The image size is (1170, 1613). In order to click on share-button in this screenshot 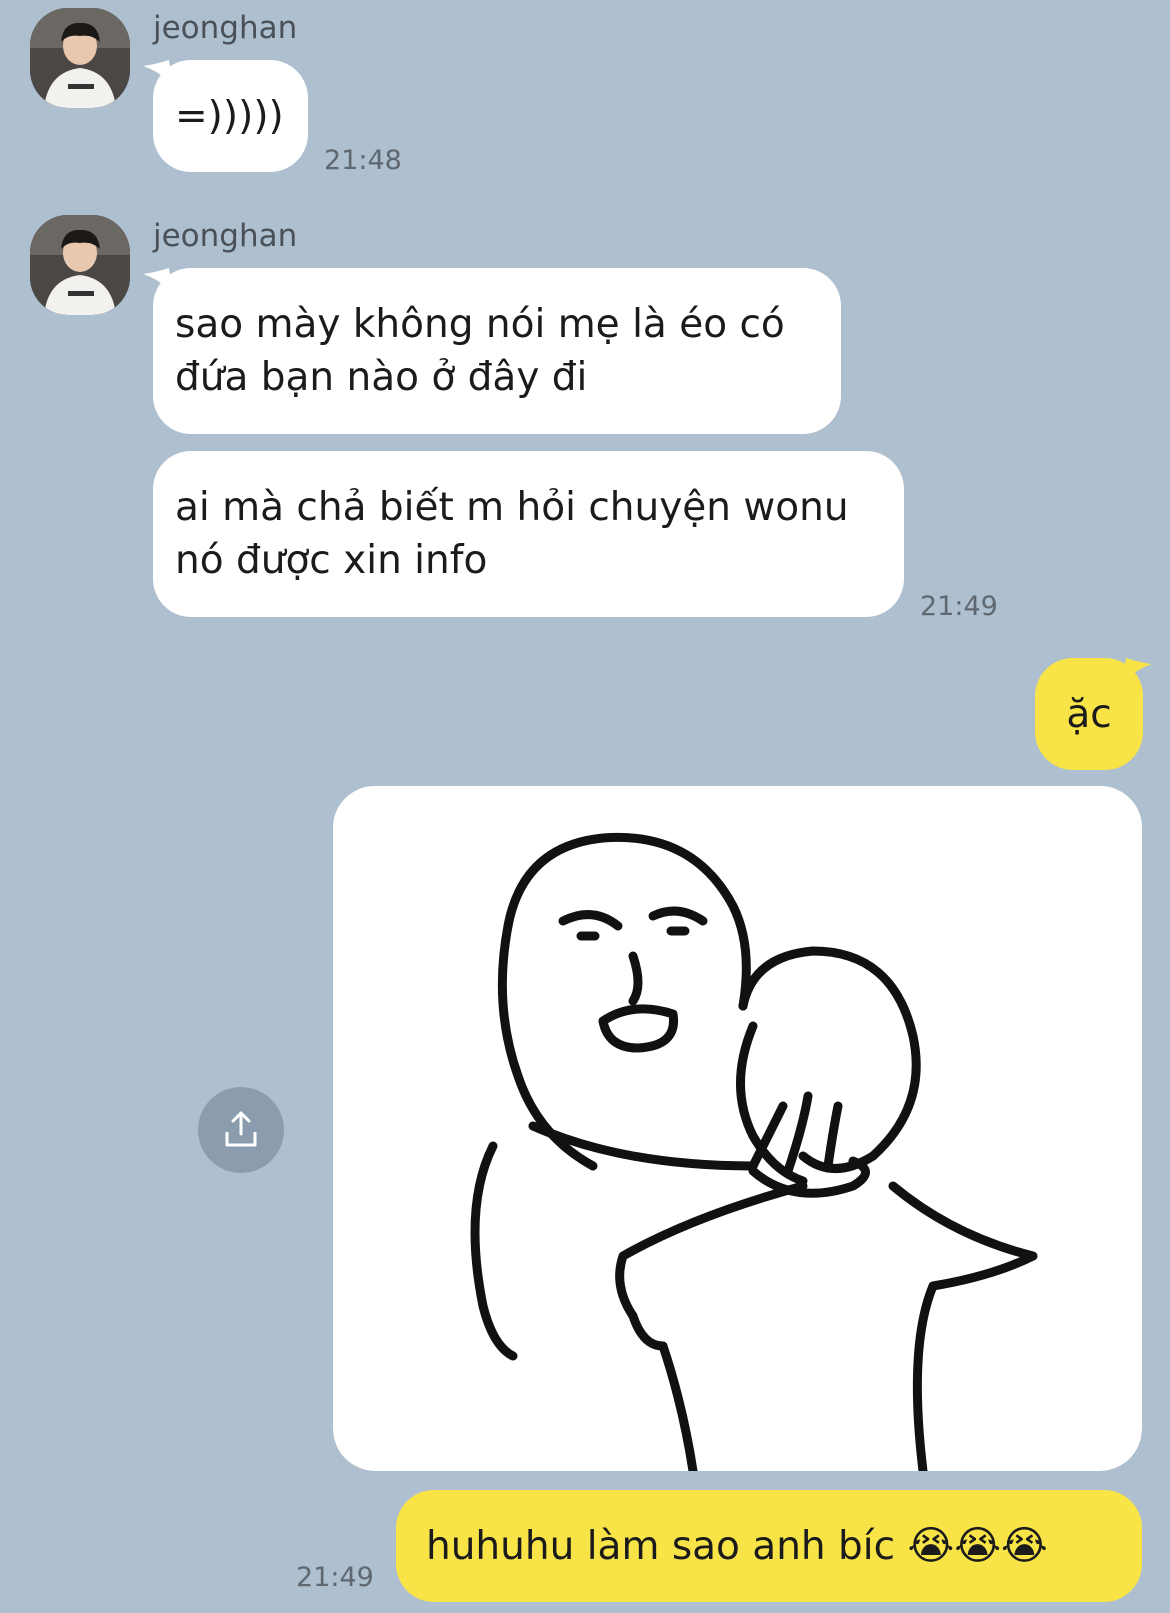, I will do `click(241, 1130)`.